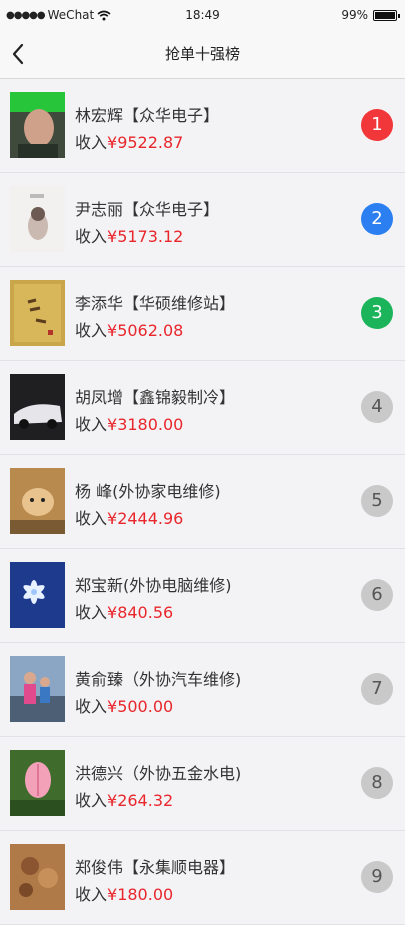  I want to click on income-amount: ¥5173.12, so click(145, 236).